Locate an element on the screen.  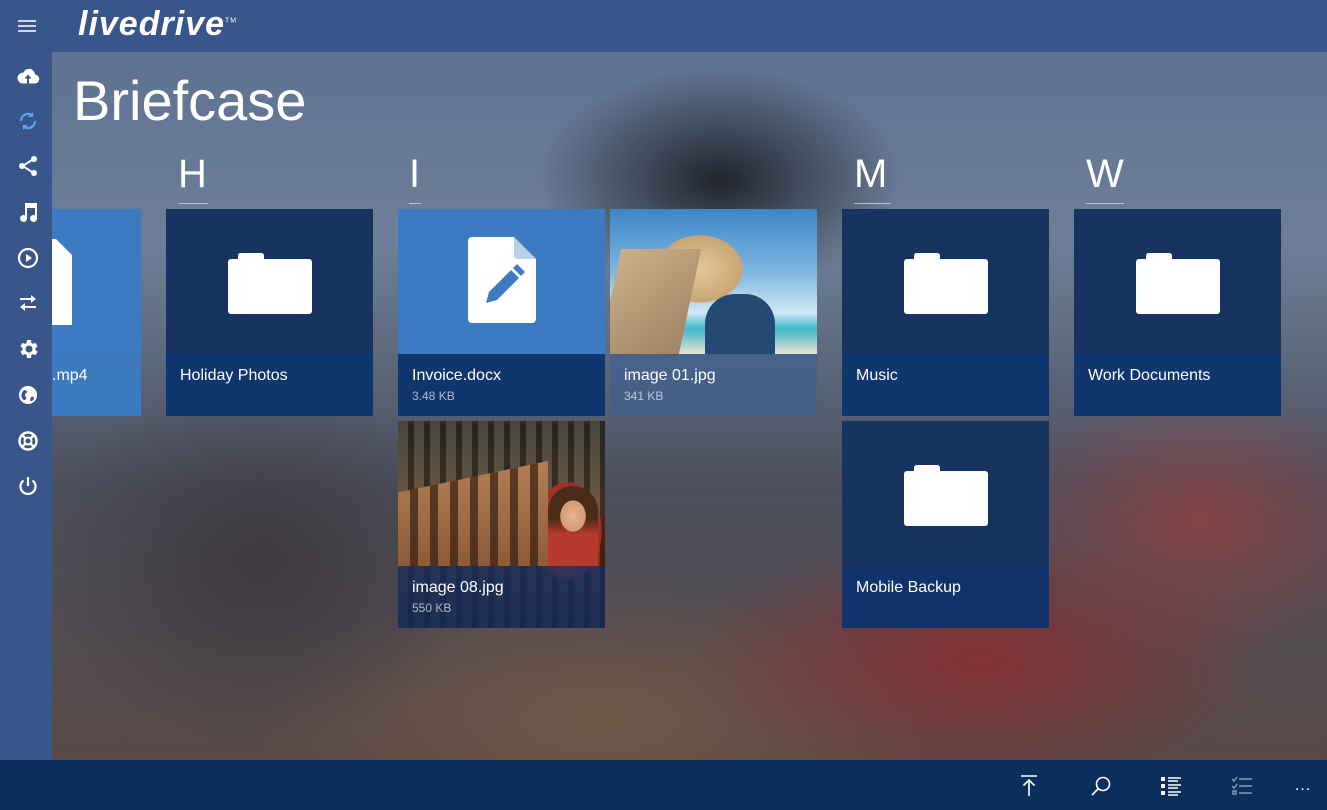
folder-tile-work-documents: Work Documents is located at coordinates (1177, 312).